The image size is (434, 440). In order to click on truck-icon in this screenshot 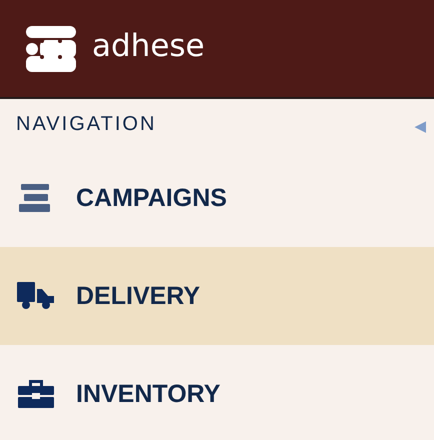, I will do `click(36, 296)`.